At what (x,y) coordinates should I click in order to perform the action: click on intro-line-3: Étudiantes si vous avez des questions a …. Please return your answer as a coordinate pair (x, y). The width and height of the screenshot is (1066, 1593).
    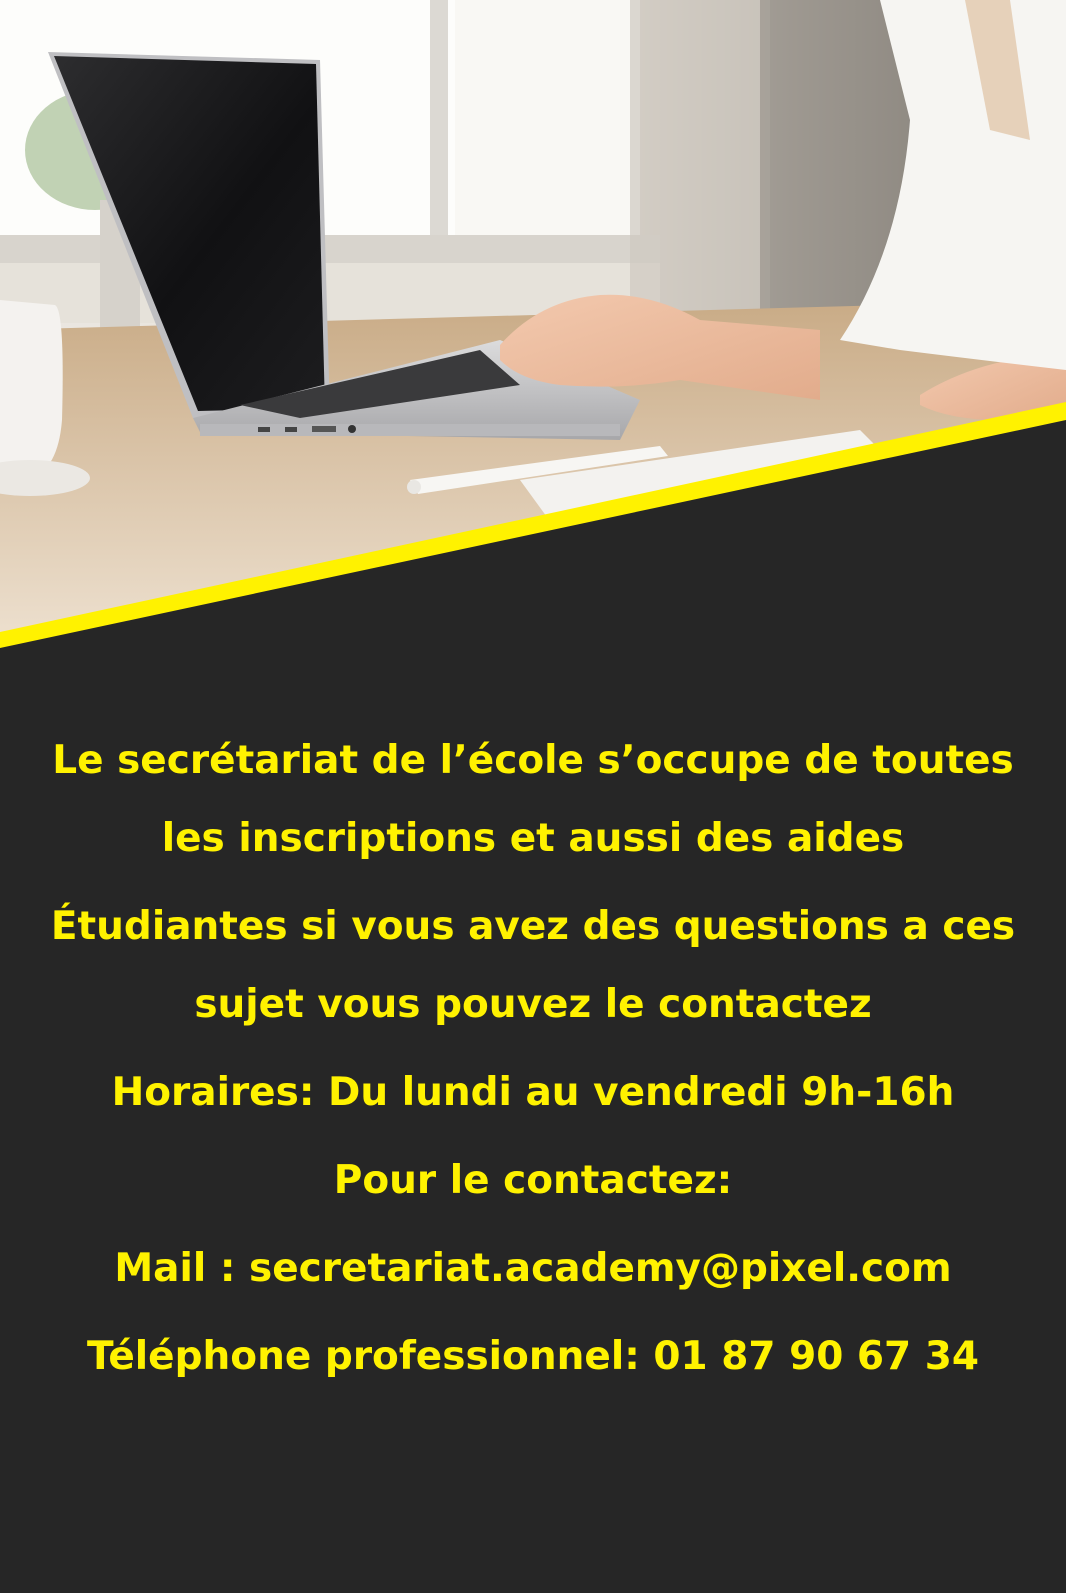
    Looking at the image, I should click on (533, 926).